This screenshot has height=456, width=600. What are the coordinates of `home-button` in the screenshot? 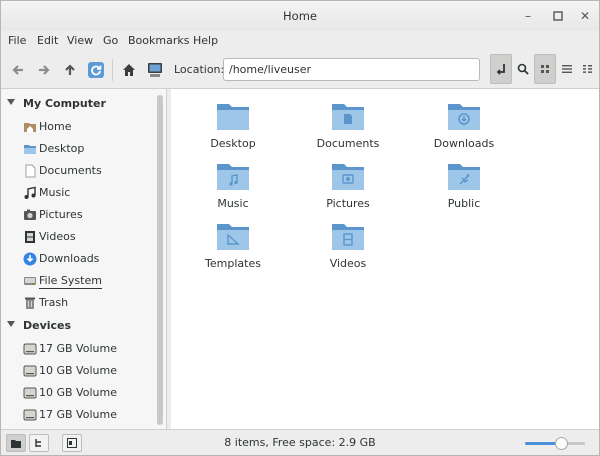 It's located at (129, 70).